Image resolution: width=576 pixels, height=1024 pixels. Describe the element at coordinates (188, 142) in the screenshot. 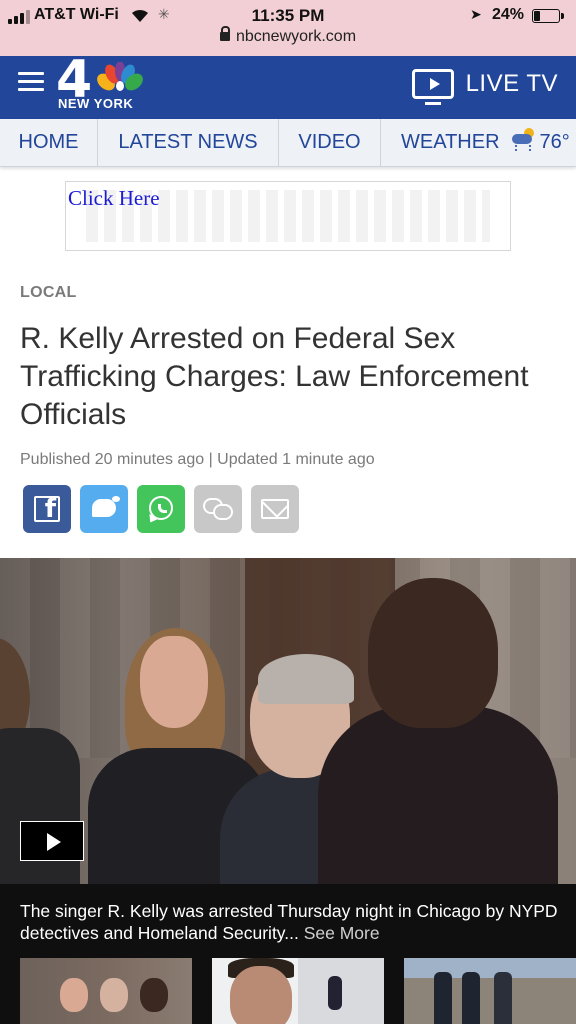

I see `tab-latest-news: LATEST NEWS` at that location.